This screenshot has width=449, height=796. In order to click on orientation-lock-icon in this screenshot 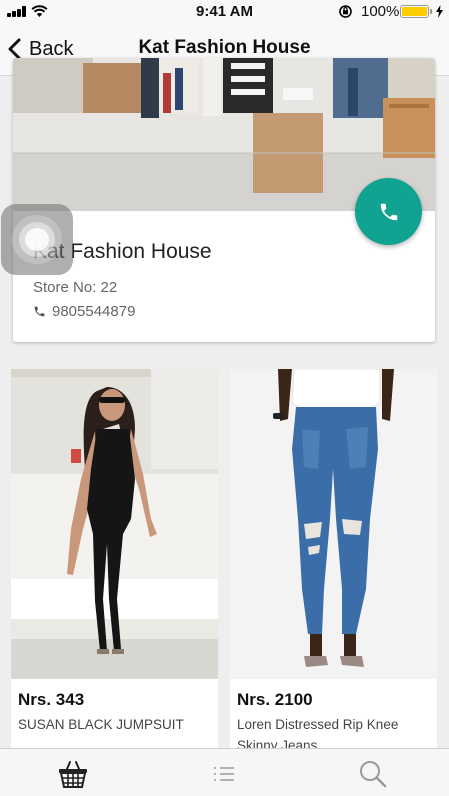, I will do `click(345, 11)`.